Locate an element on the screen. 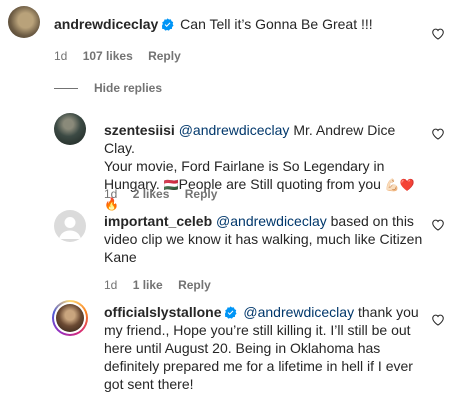 This screenshot has width=457, height=400. avatar-ring-gap is located at coordinates (70, 318).